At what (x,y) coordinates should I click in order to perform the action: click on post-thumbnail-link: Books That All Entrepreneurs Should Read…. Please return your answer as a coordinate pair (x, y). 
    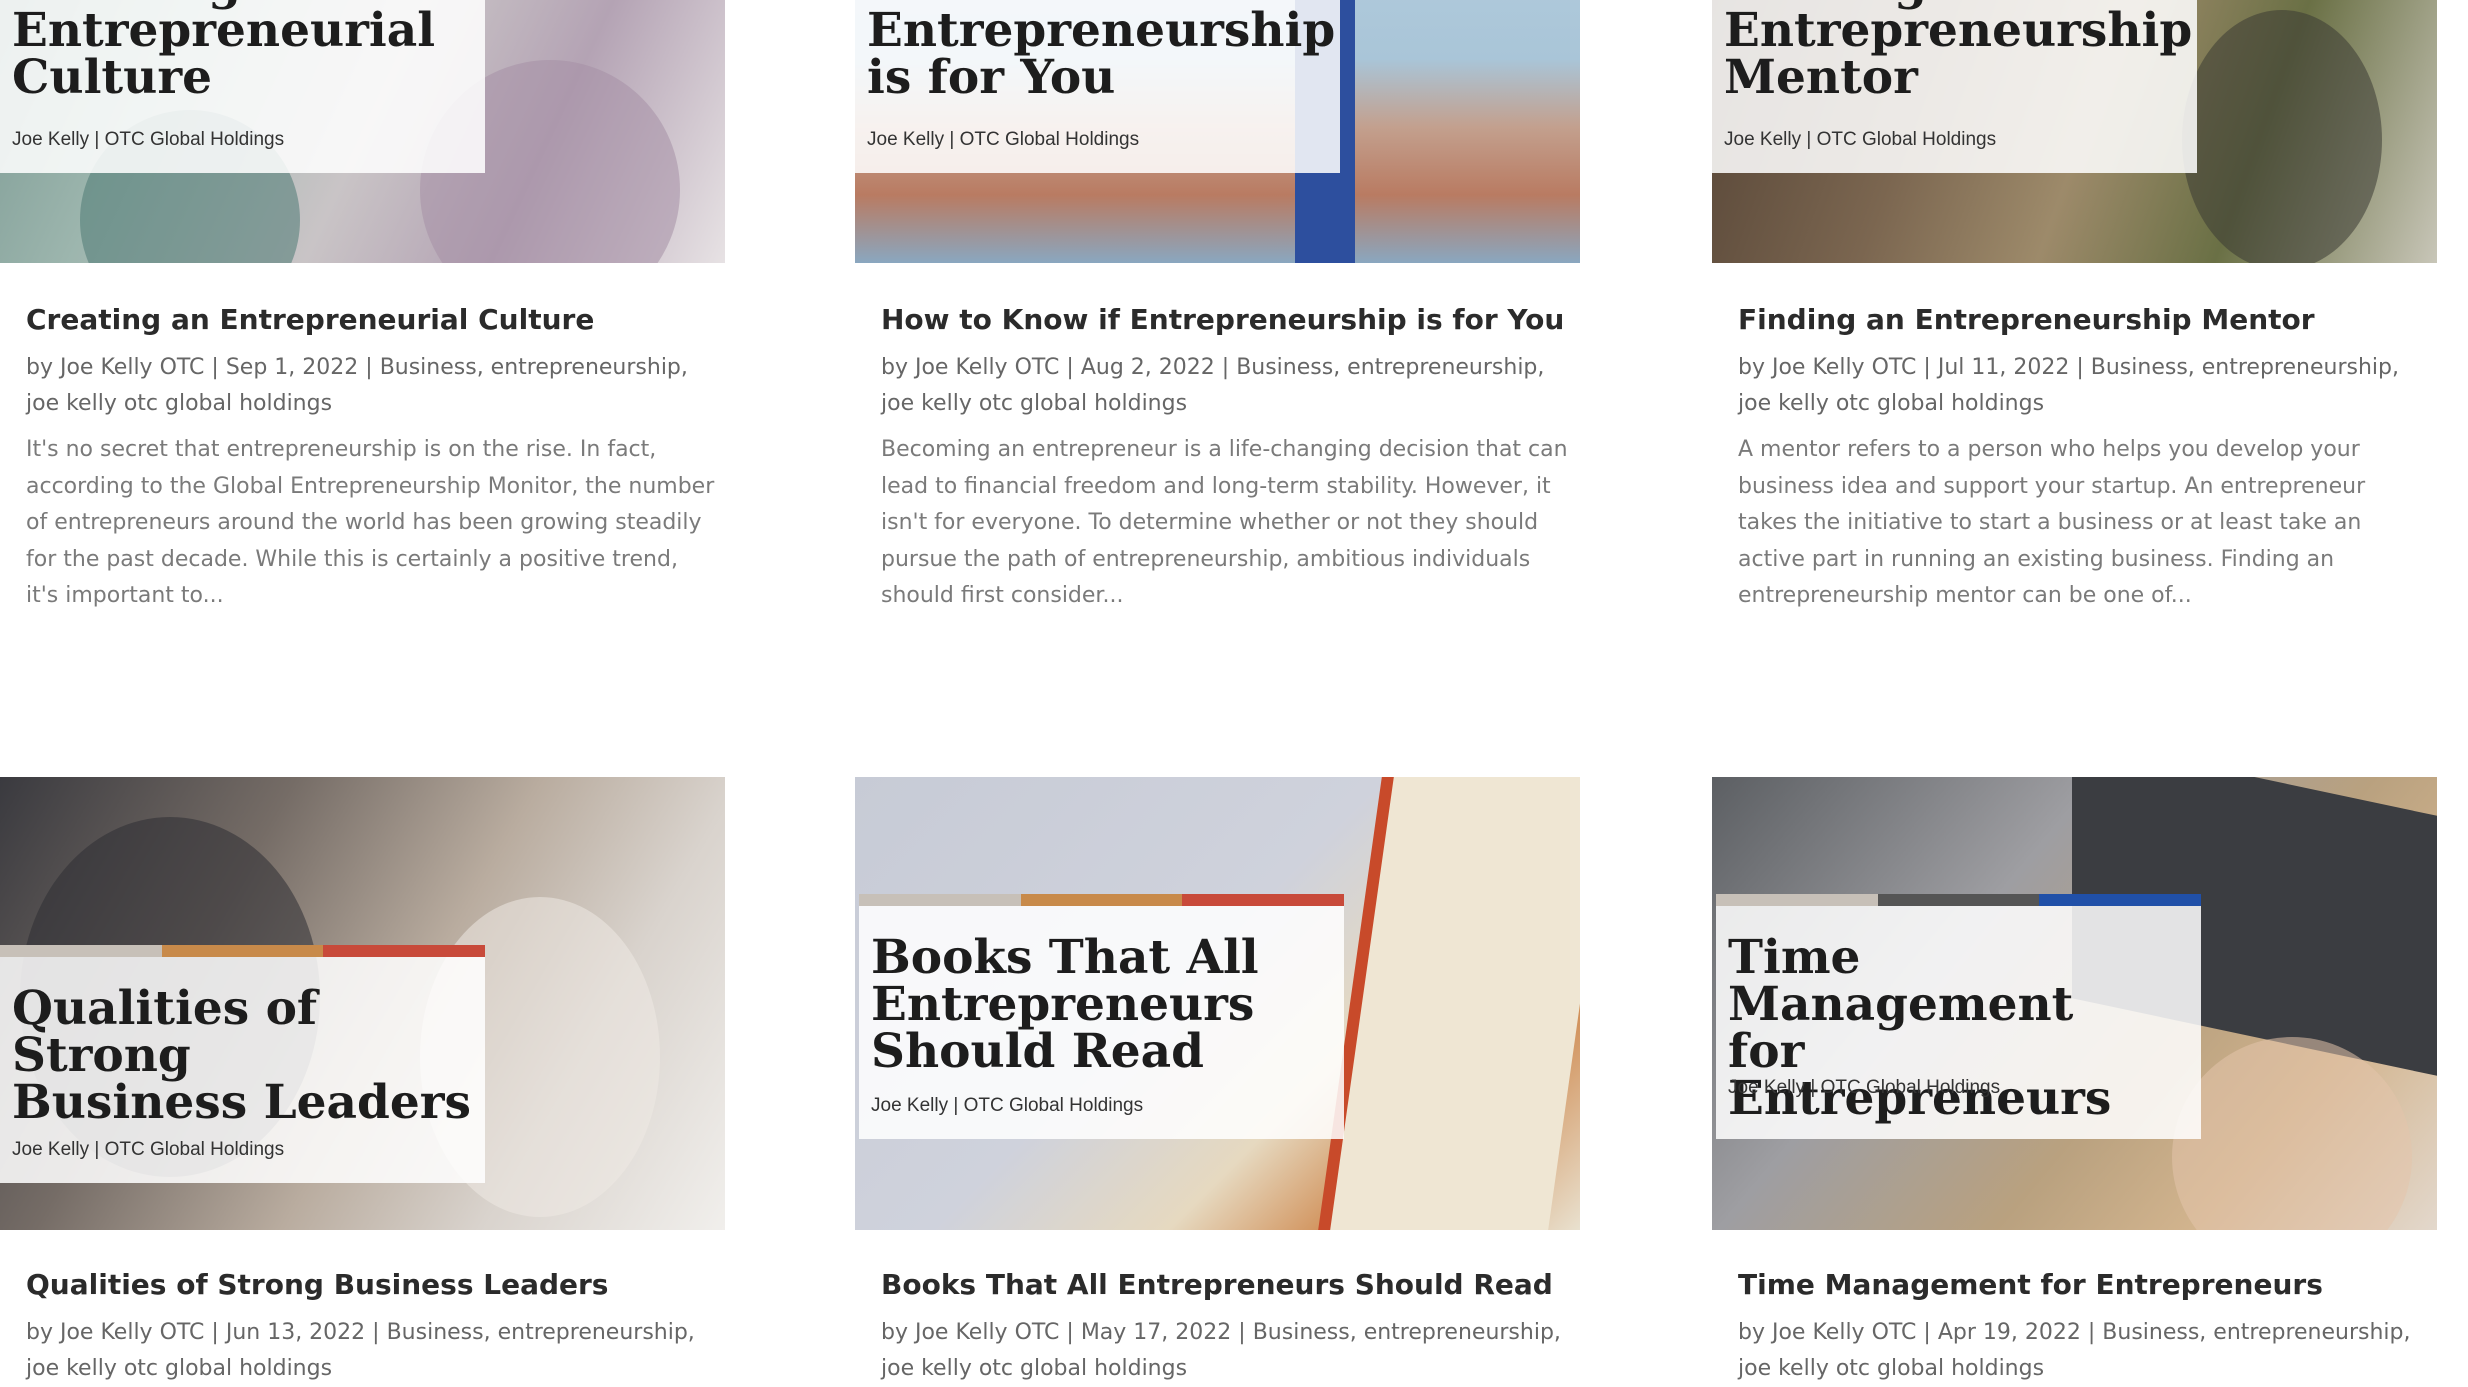
    Looking at the image, I should click on (1217, 1003).